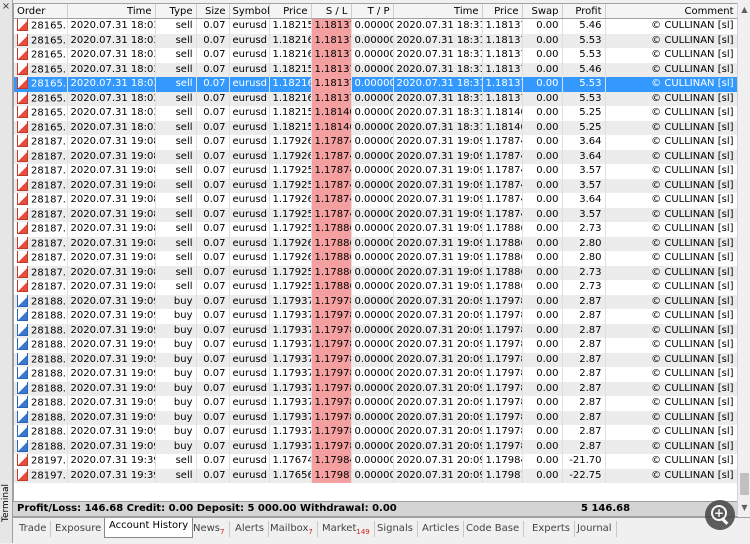  Describe the element at coordinates (22, 155) in the screenshot. I see `sell-order-icon` at that location.